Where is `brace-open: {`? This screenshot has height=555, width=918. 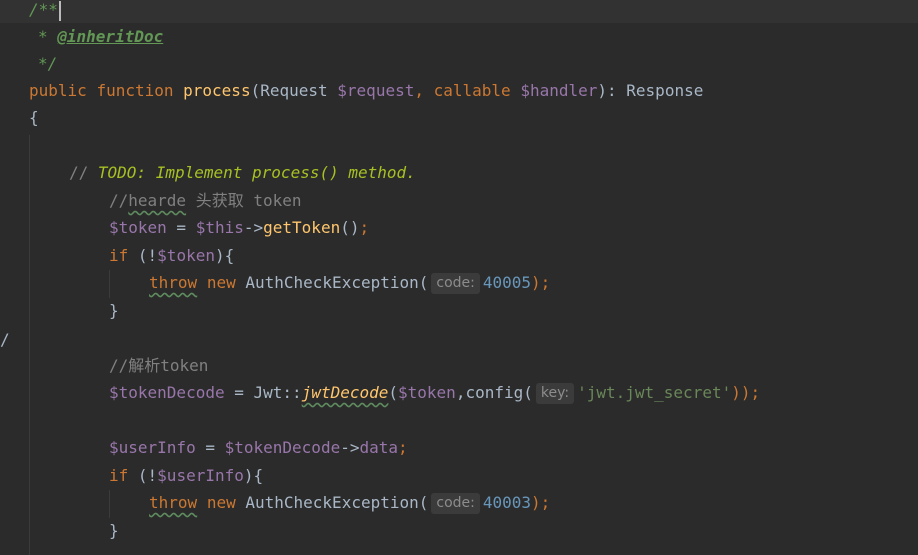 brace-open: { is located at coordinates (34, 117).